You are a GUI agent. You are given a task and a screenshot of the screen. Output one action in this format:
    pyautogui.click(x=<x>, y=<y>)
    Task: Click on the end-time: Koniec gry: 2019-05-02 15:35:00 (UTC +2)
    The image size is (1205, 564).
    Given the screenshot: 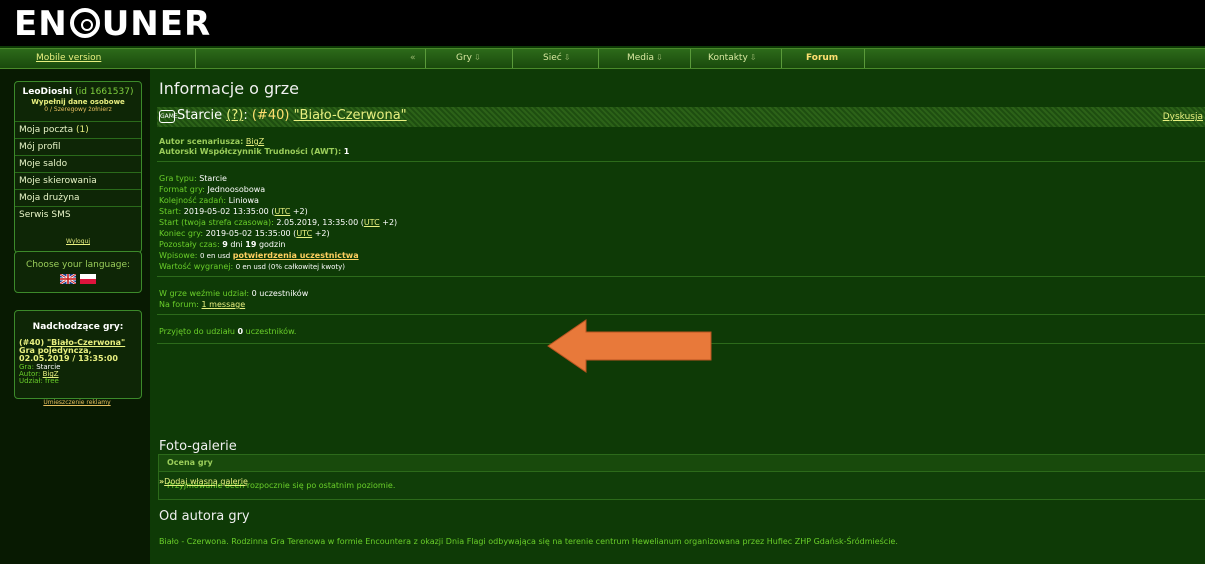 What is the action you would take?
    pyautogui.click(x=244, y=233)
    